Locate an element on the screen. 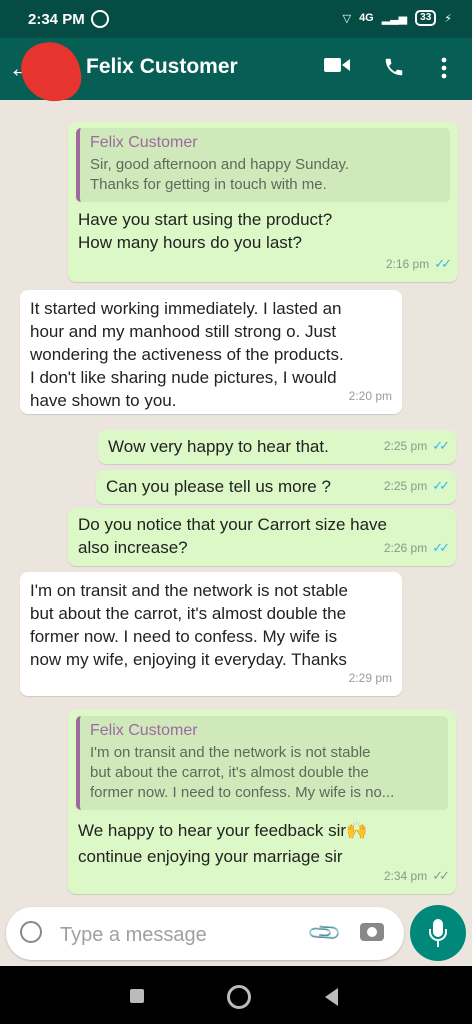 The width and height of the screenshot is (472, 1024). message-outgoing: Can you please tell us more ? 2:25 pm ✓✓ is located at coordinates (276, 487).